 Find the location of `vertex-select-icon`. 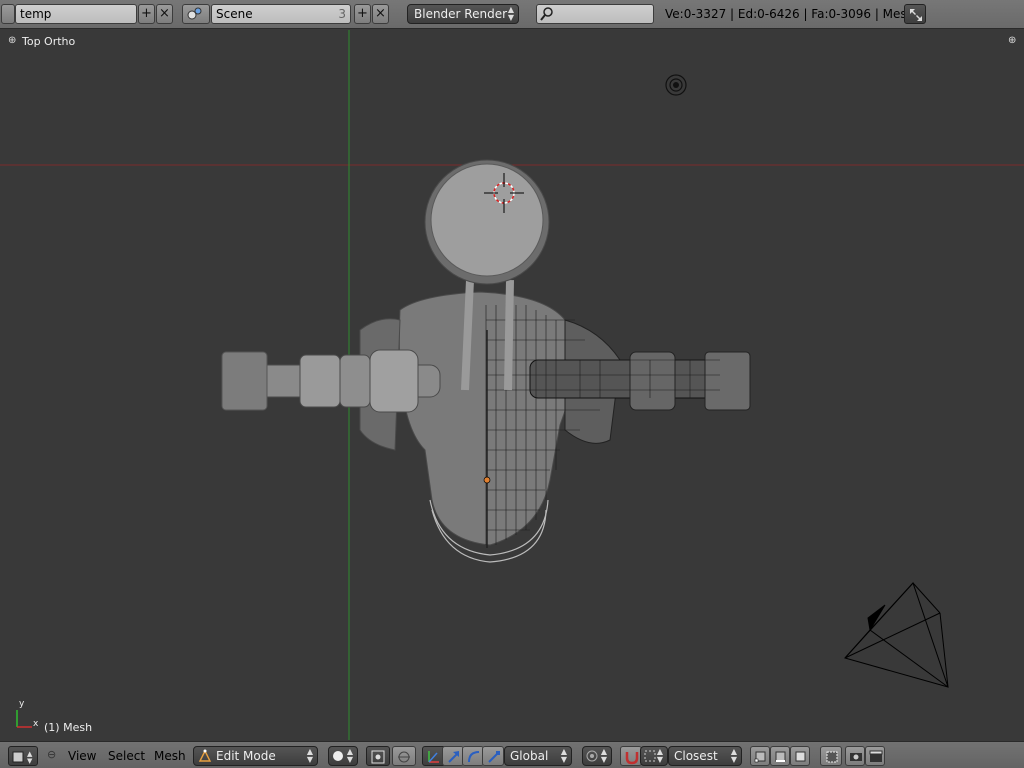

vertex-select-icon is located at coordinates (760, 757).